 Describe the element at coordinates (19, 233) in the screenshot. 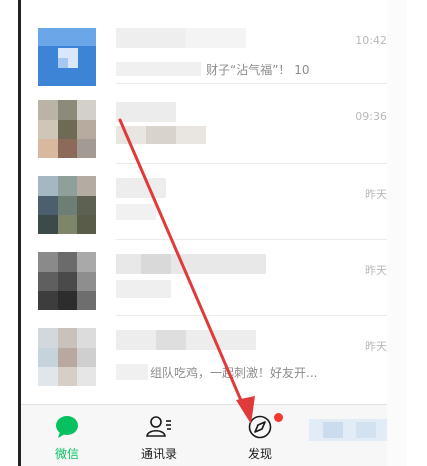

I see `left-border` at that location.